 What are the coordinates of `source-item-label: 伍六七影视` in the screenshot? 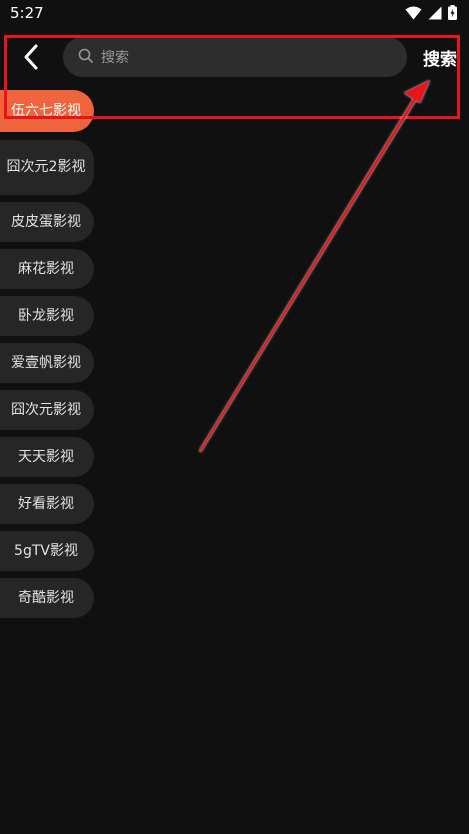 It's located at (46, 110).